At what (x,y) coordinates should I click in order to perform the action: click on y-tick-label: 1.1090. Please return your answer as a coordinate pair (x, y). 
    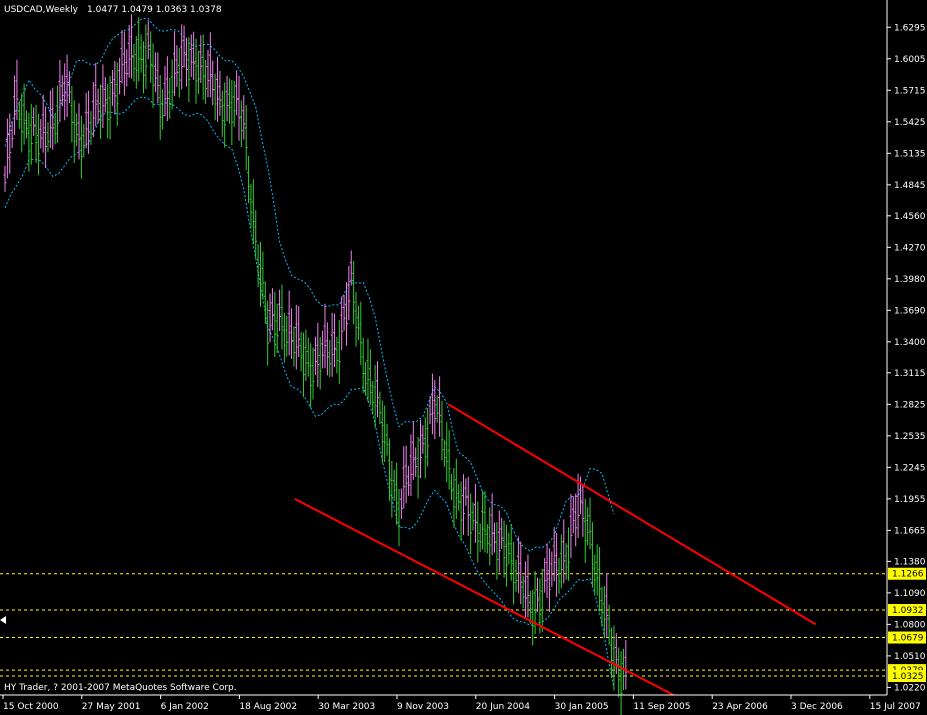
    Looking at the image, I should click on (910, 594).